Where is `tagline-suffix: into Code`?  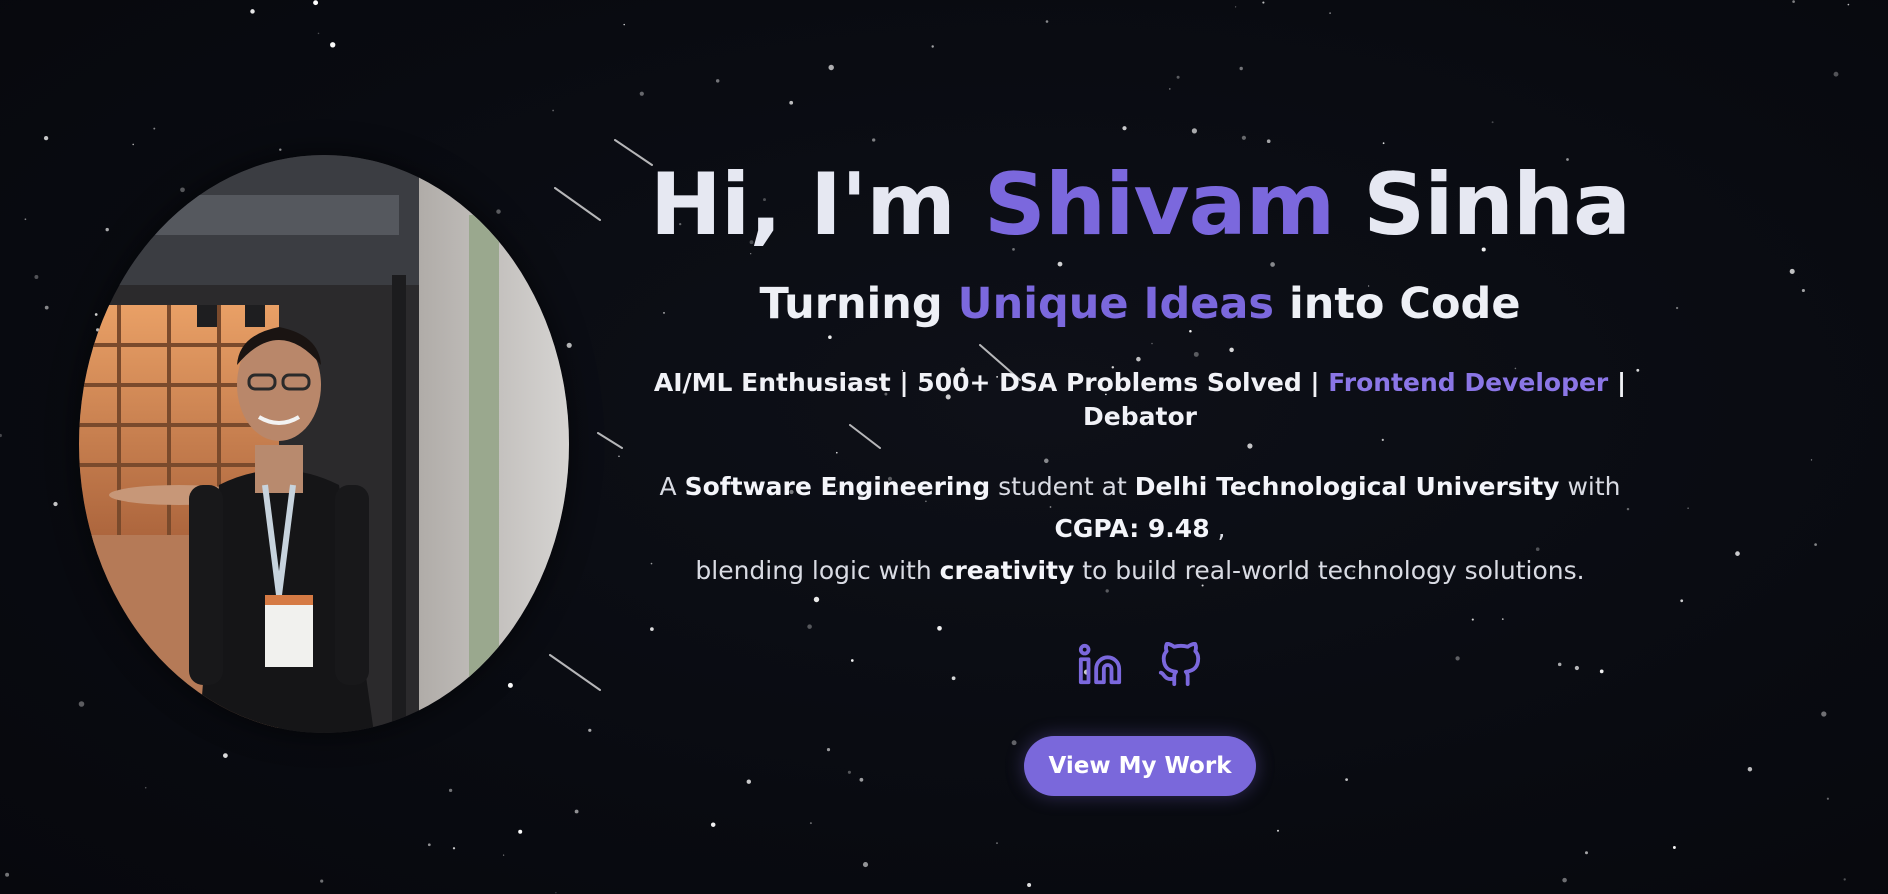
tagline-suffix: into Code is located at coordinates (1405, 304).